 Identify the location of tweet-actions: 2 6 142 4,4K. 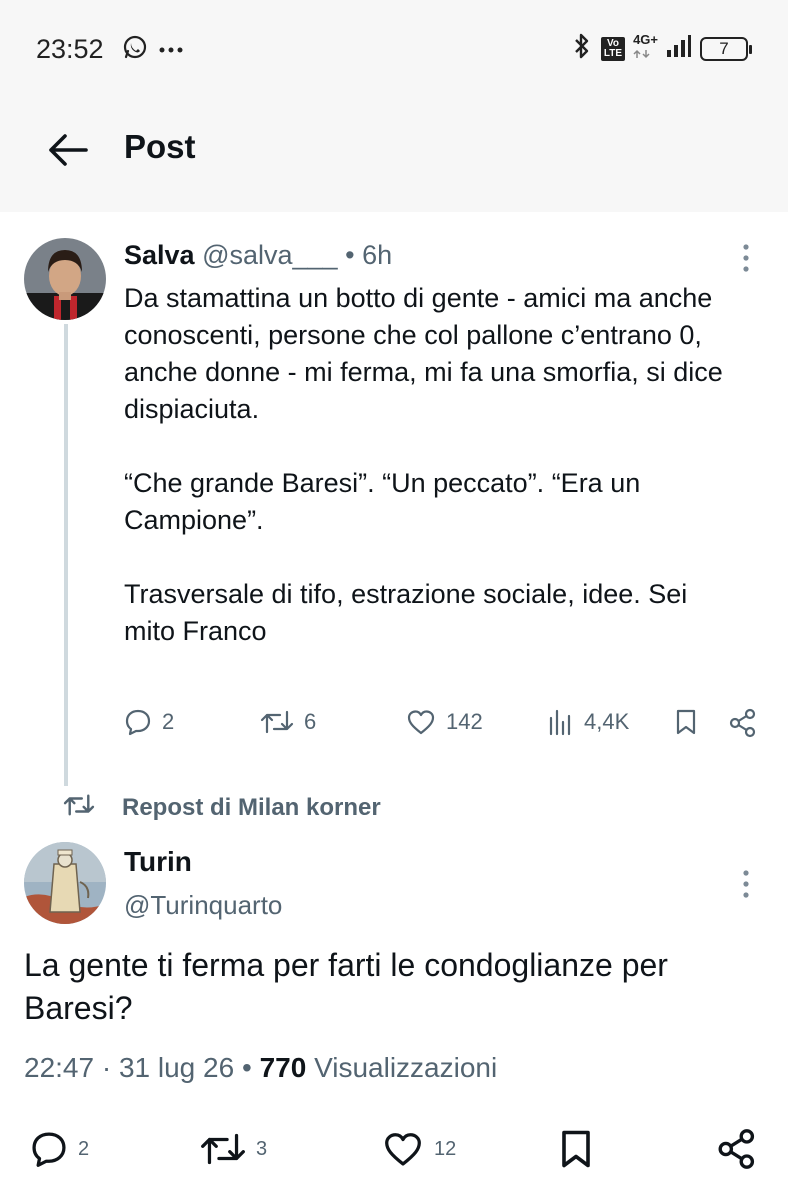
(444, 728).